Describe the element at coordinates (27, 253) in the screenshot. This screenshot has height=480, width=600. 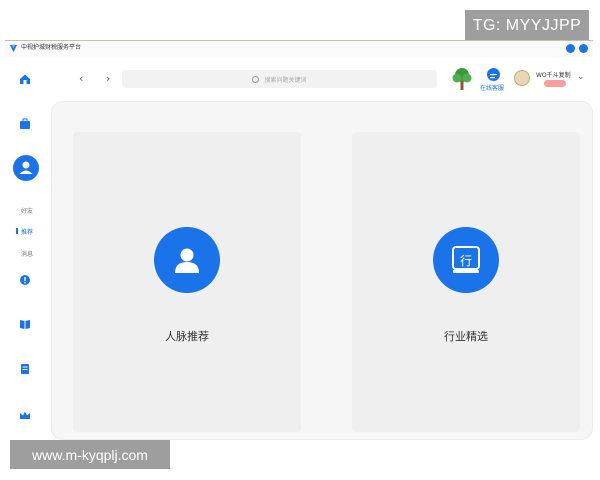
I see `sidebar-sub-messages: 消息` at that location.